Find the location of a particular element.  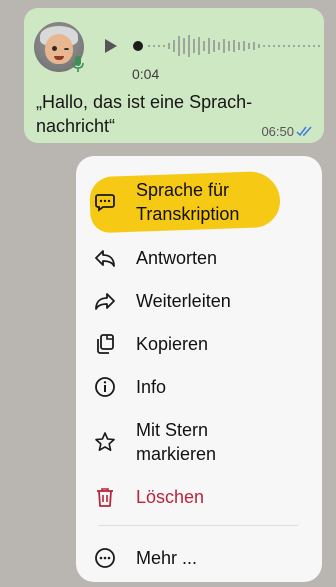

transcription-line-1: „Hallo, das ist eine Sprach- is located at coordinates (144, 102).